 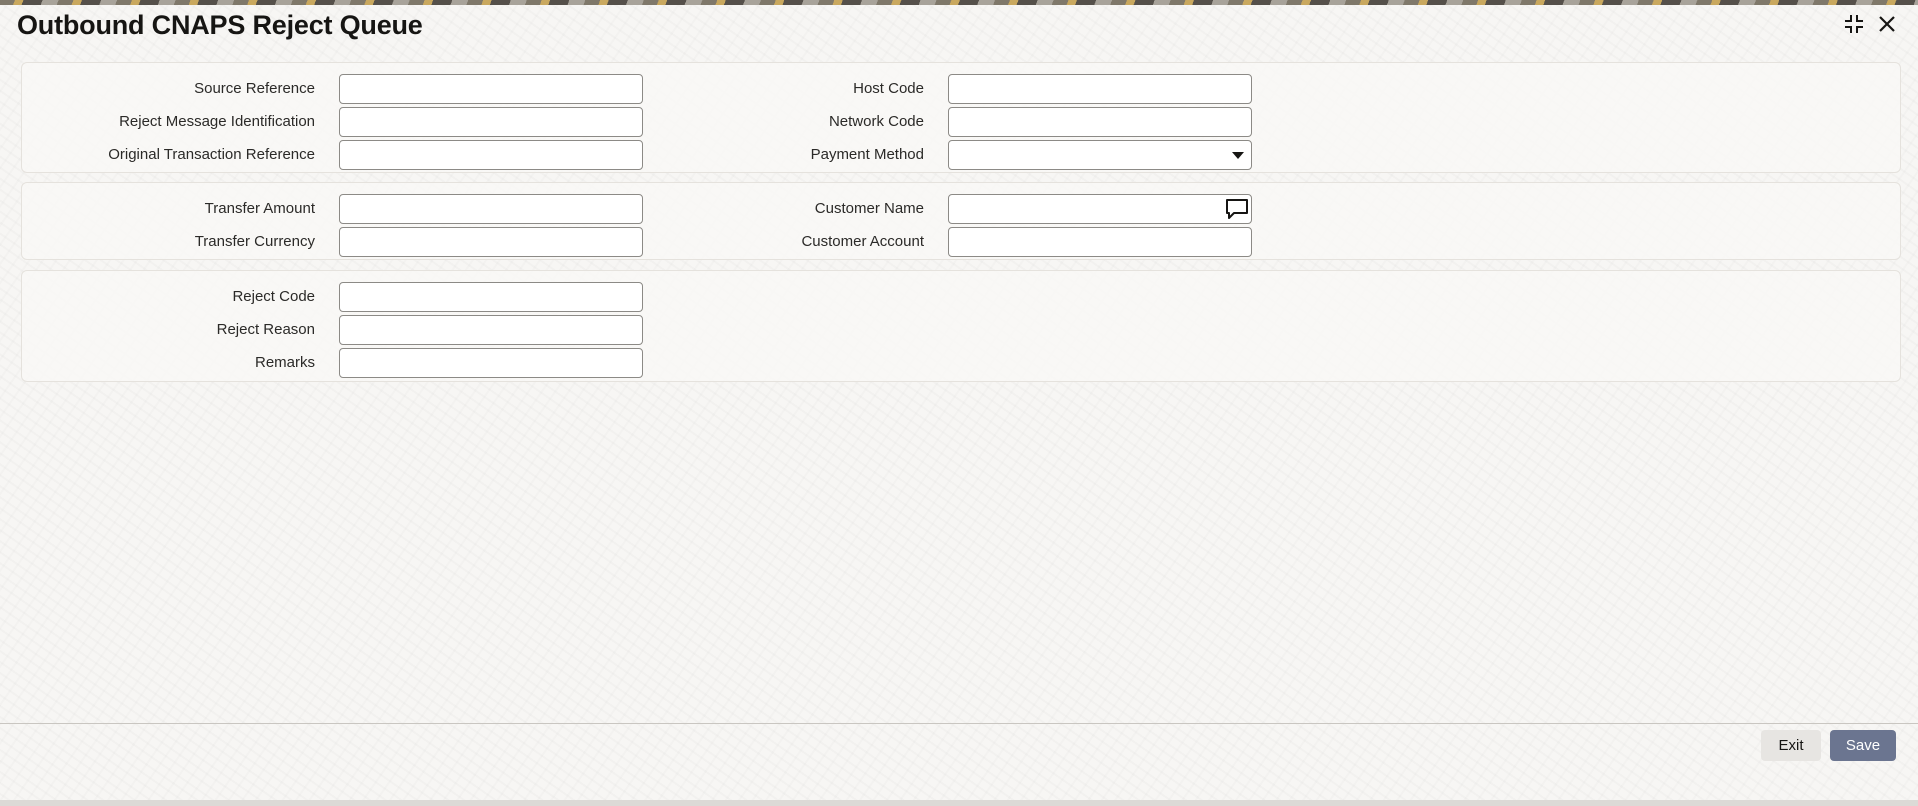 I want to click on save-button: Save, so click(x=1863, y=745).